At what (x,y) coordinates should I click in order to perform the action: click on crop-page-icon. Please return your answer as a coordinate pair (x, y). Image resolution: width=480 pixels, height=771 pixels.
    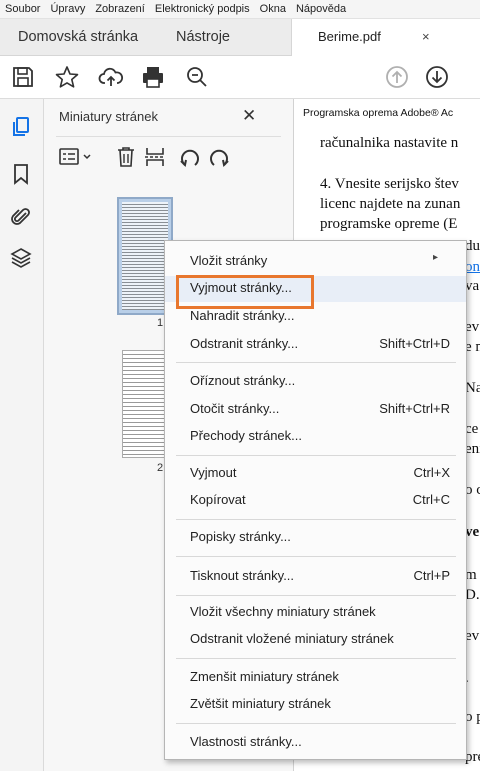
    Looking at the image, I should click on (155, 157).